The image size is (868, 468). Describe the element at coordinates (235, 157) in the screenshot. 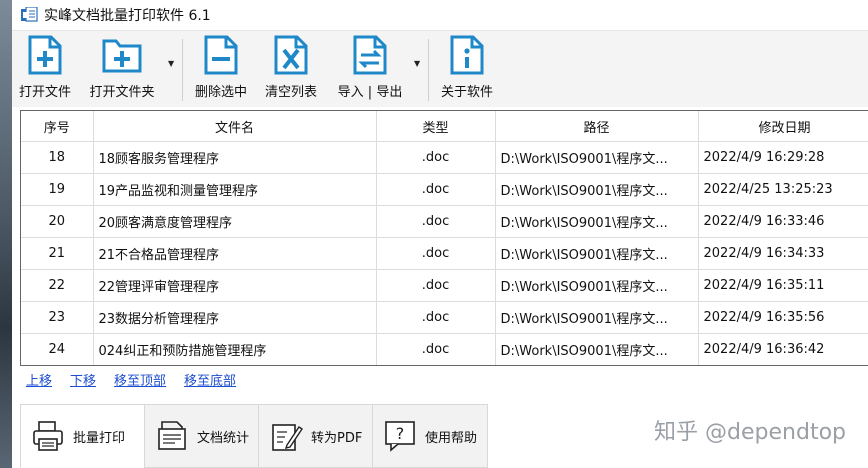

I see `file-name: 18顾客服务管理程序` at that location.